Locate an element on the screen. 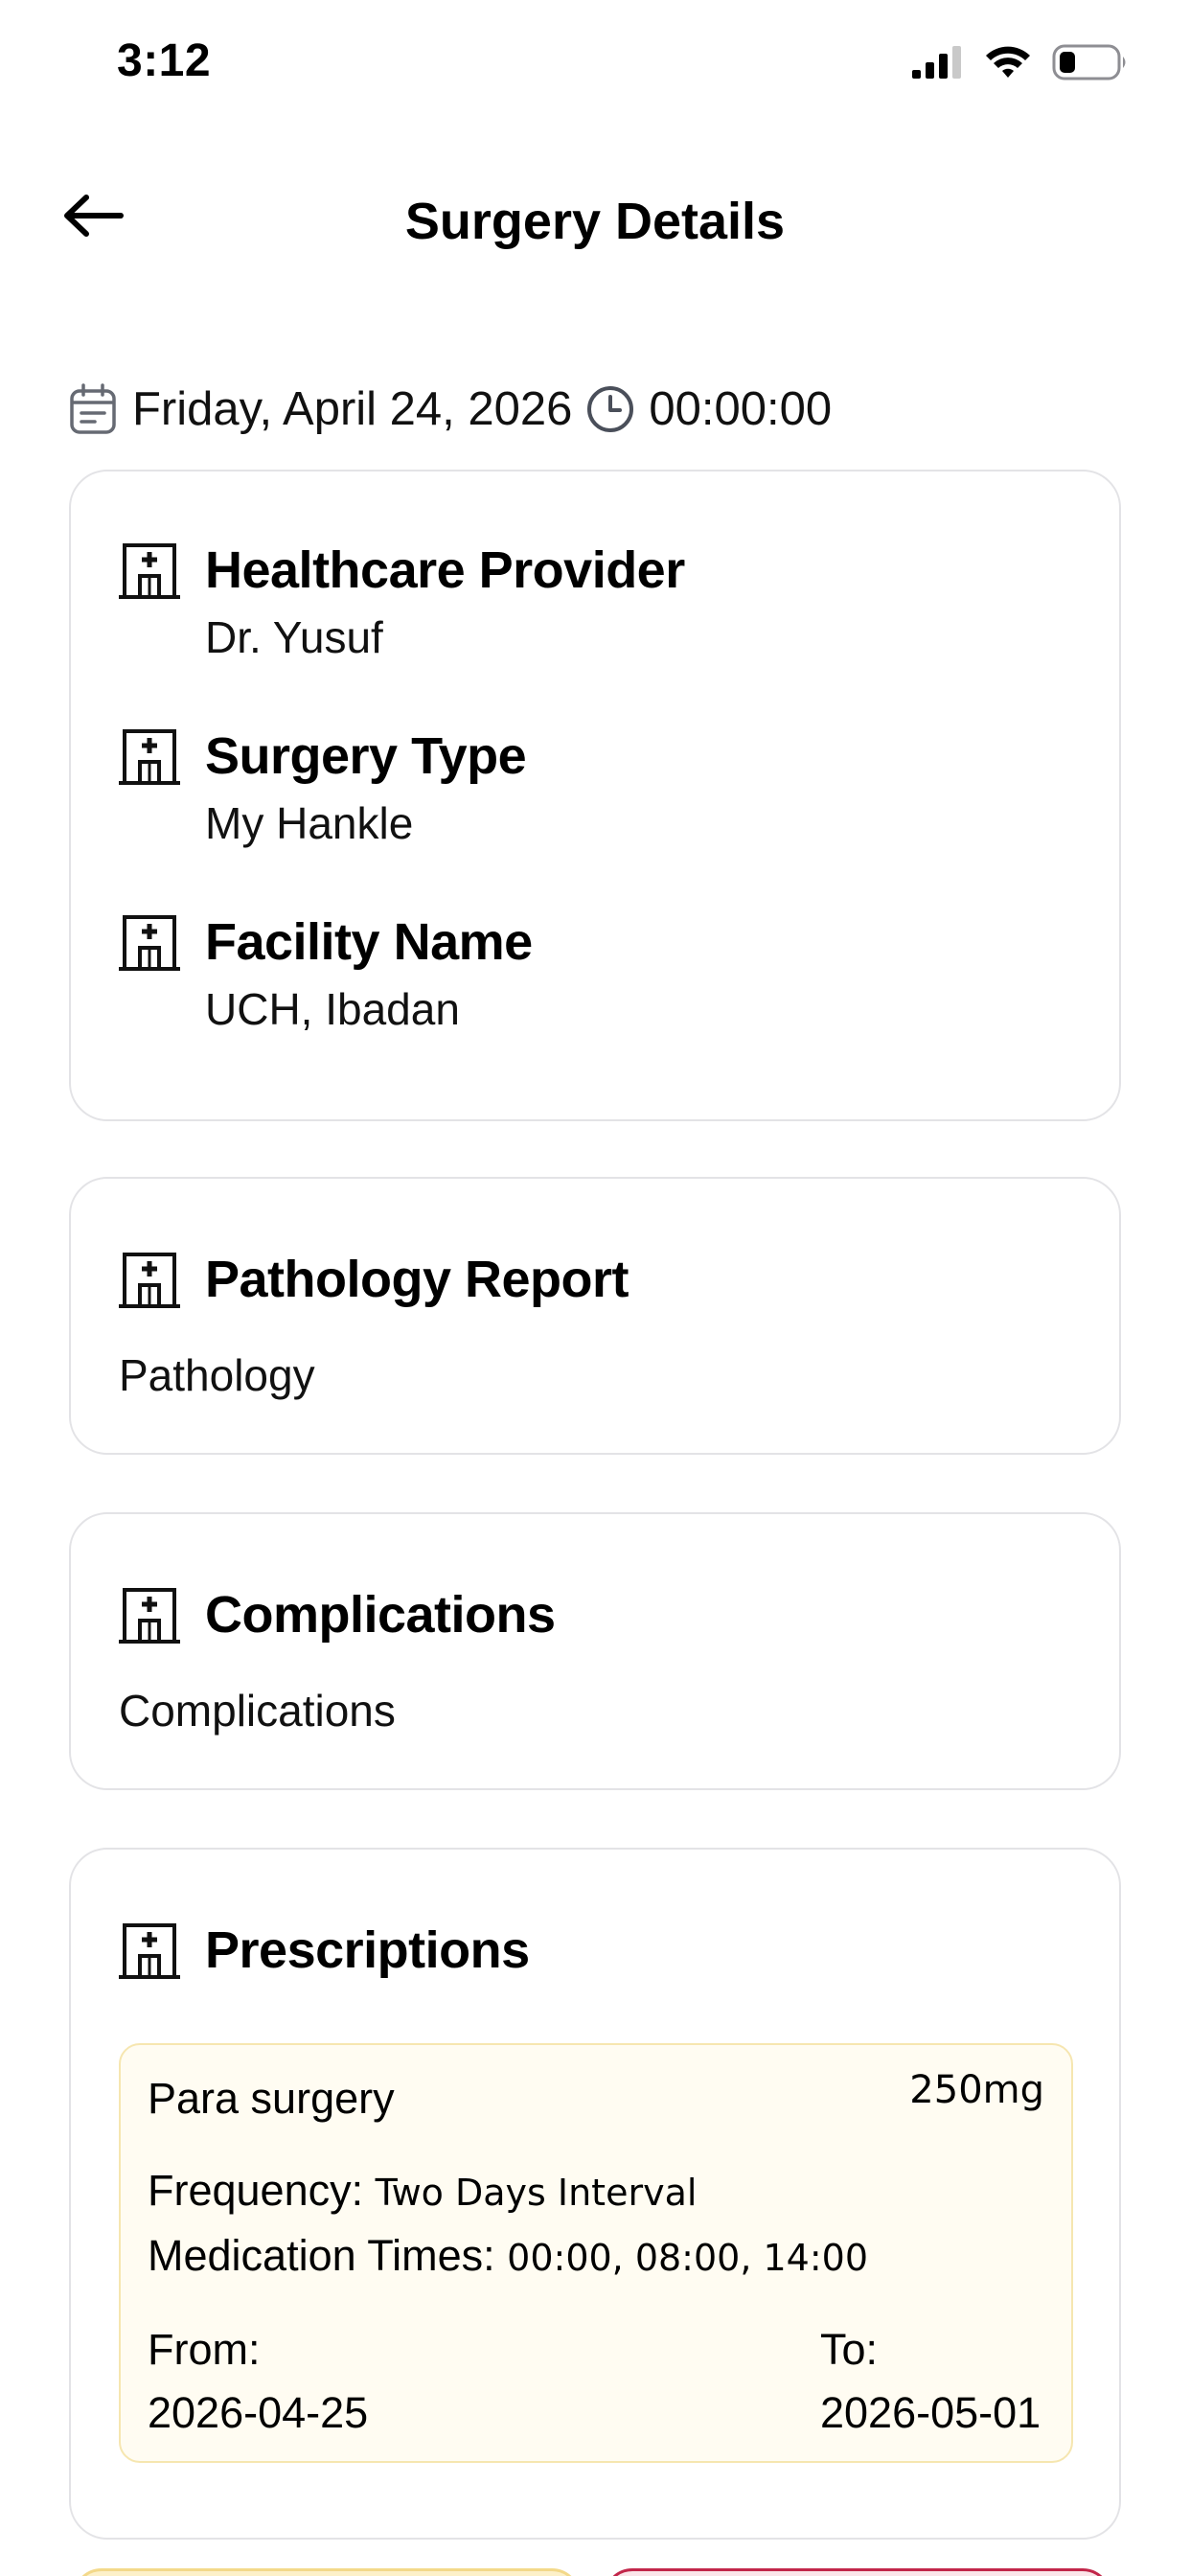  calendar-icon is located at coordinates (93, 408).